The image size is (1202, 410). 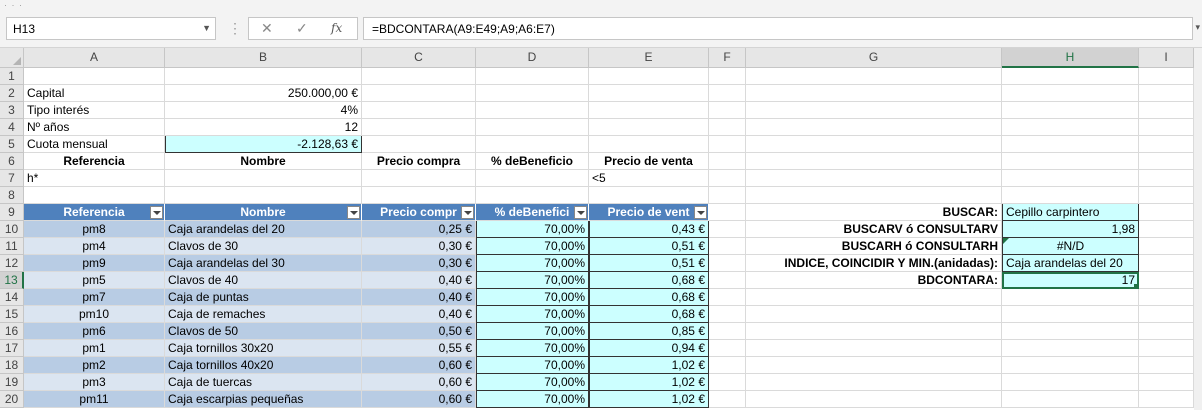 What do you see at coordinates (12, 382) in the screenshot?
I see `row-header-19: 19` at bounding box center [12, 382].